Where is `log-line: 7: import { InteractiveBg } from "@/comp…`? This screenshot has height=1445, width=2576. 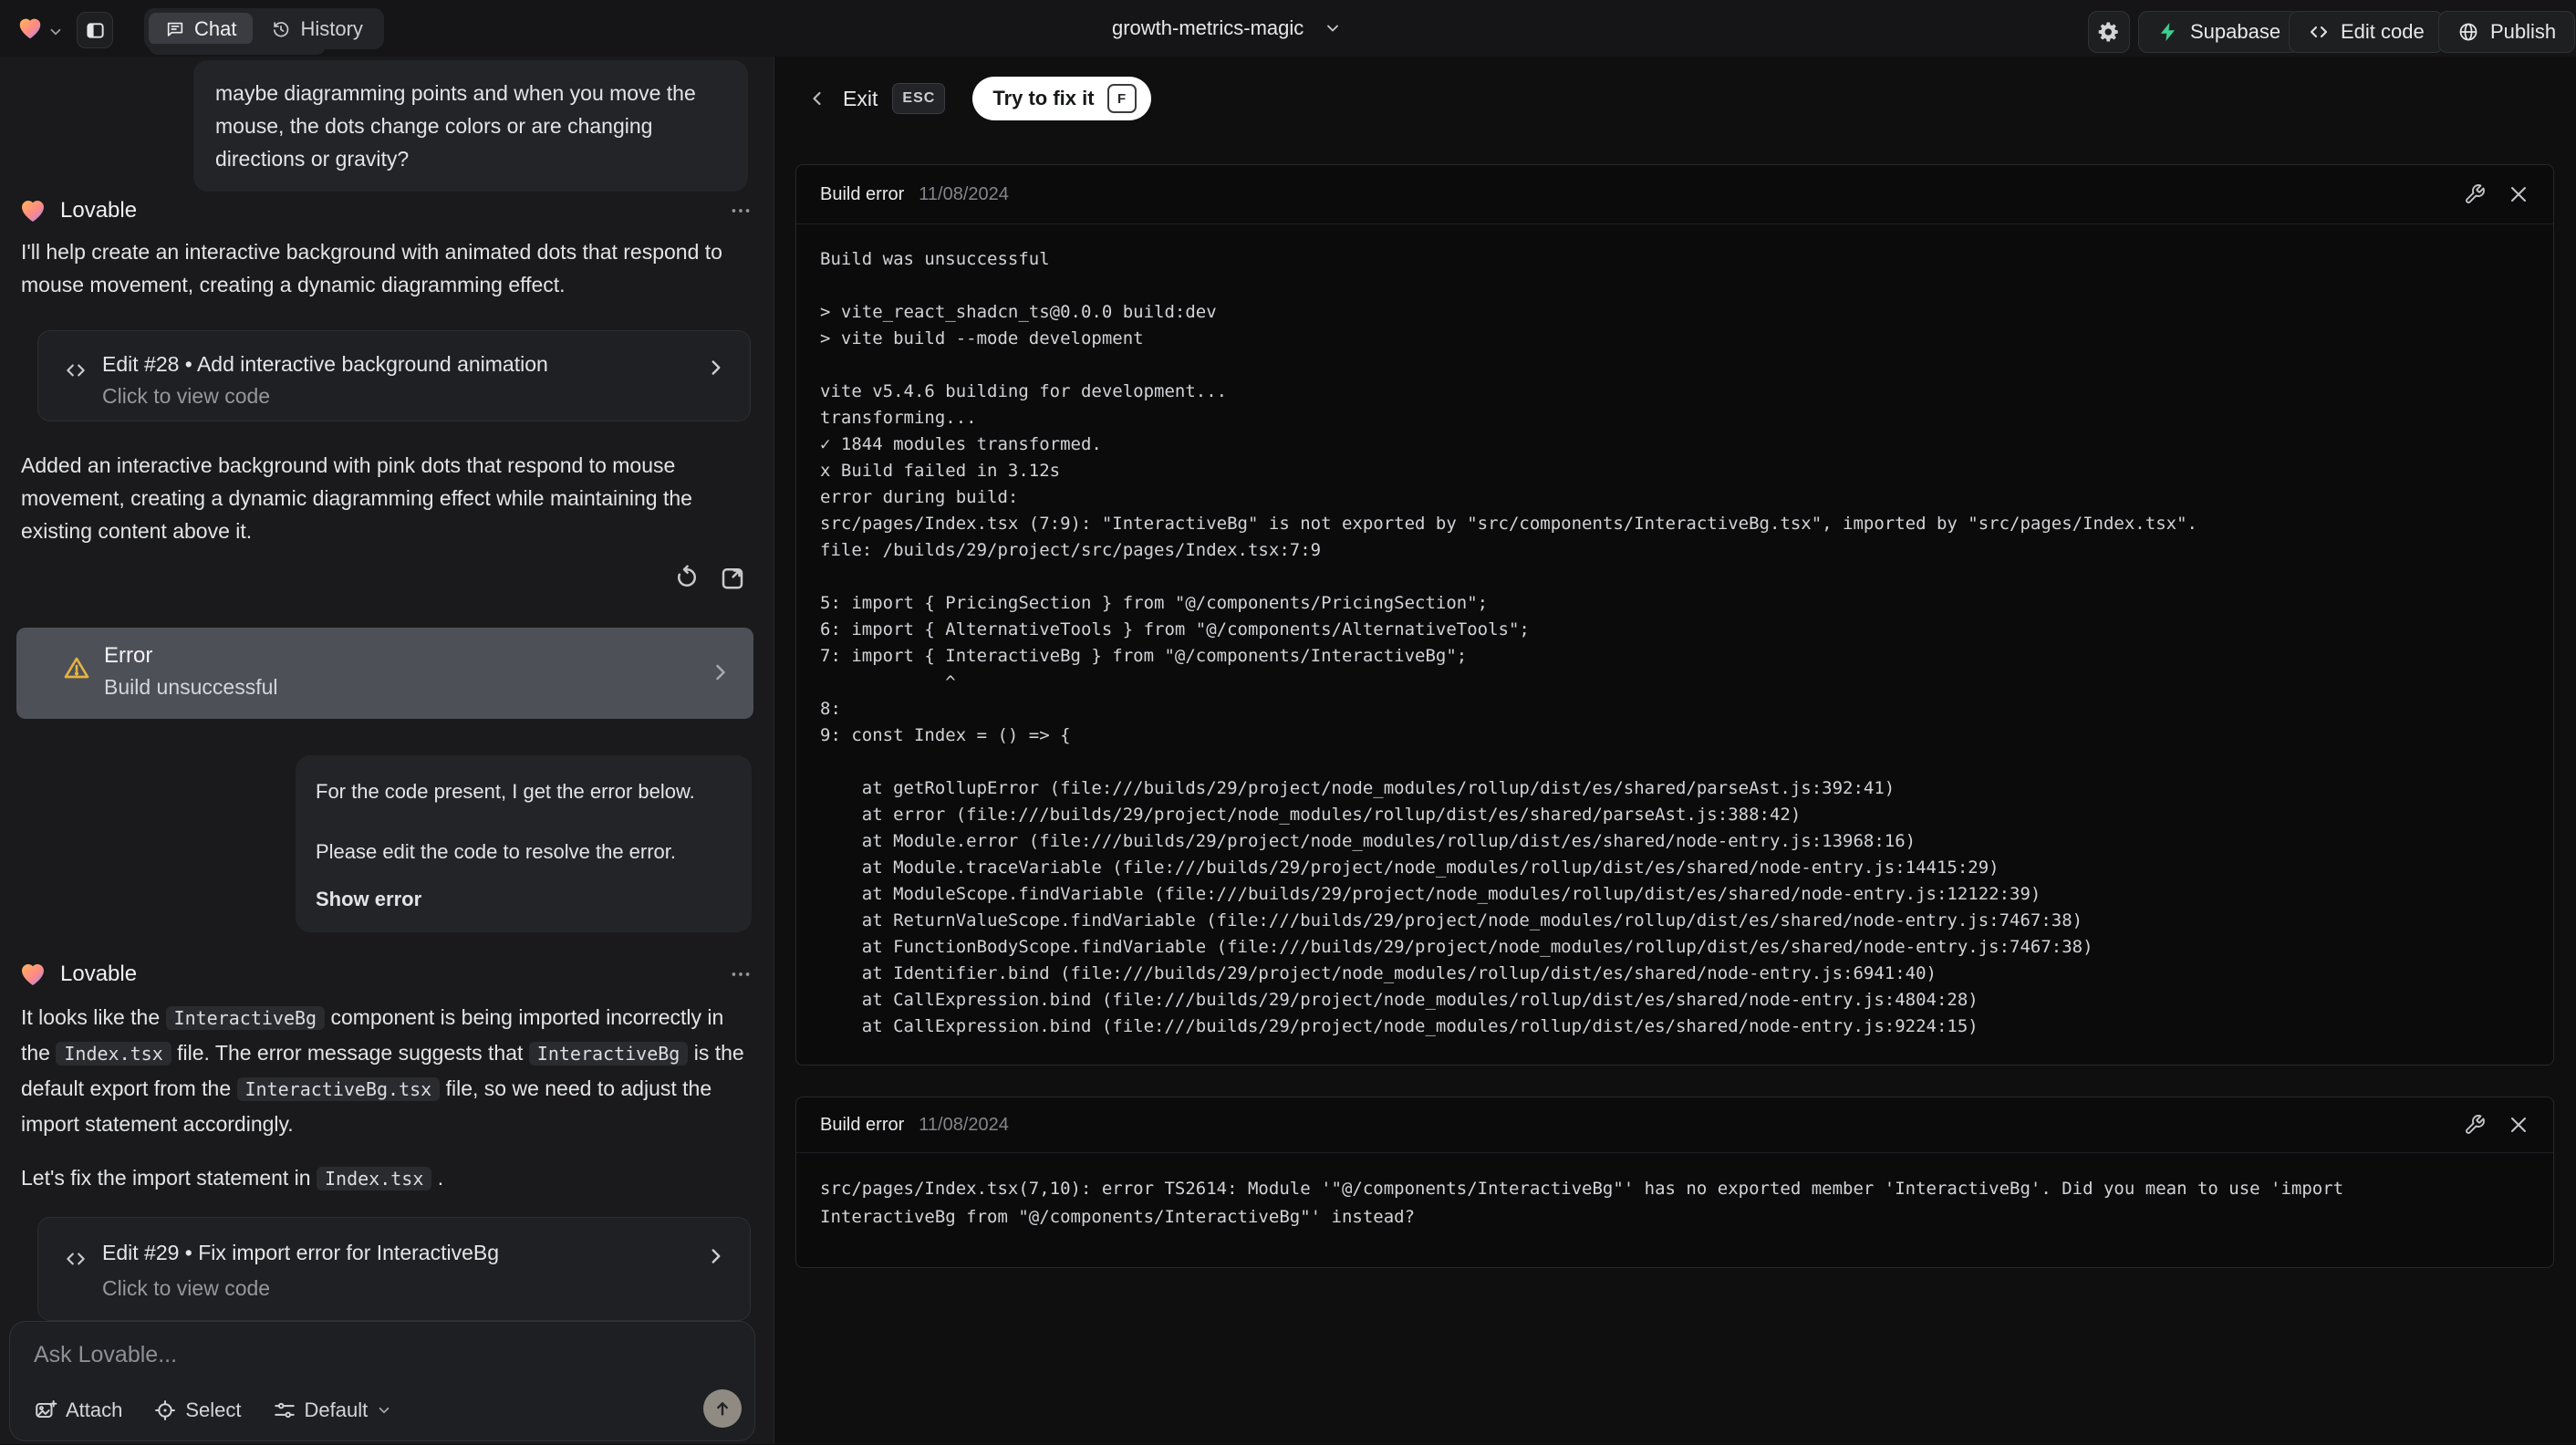
log-line: 7: import { InteractiveBg } from "@/comp… is located at coordinates (1144, 656).